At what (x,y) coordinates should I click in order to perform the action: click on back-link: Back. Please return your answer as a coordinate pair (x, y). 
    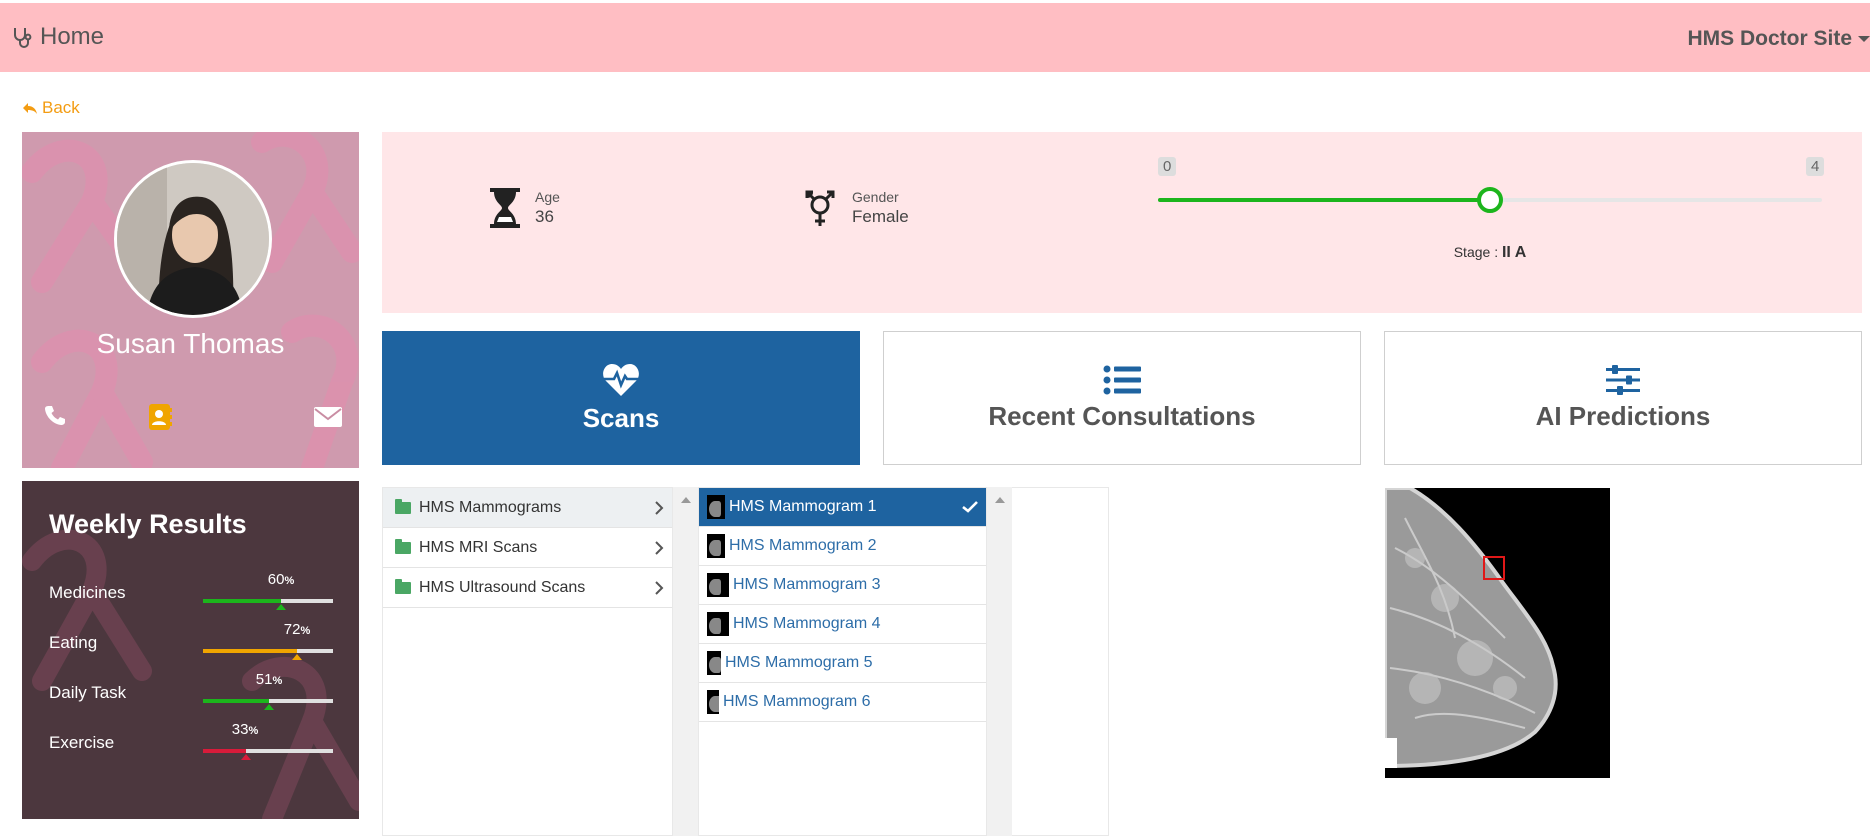
    Looking at the image, I should click on (51, 108).